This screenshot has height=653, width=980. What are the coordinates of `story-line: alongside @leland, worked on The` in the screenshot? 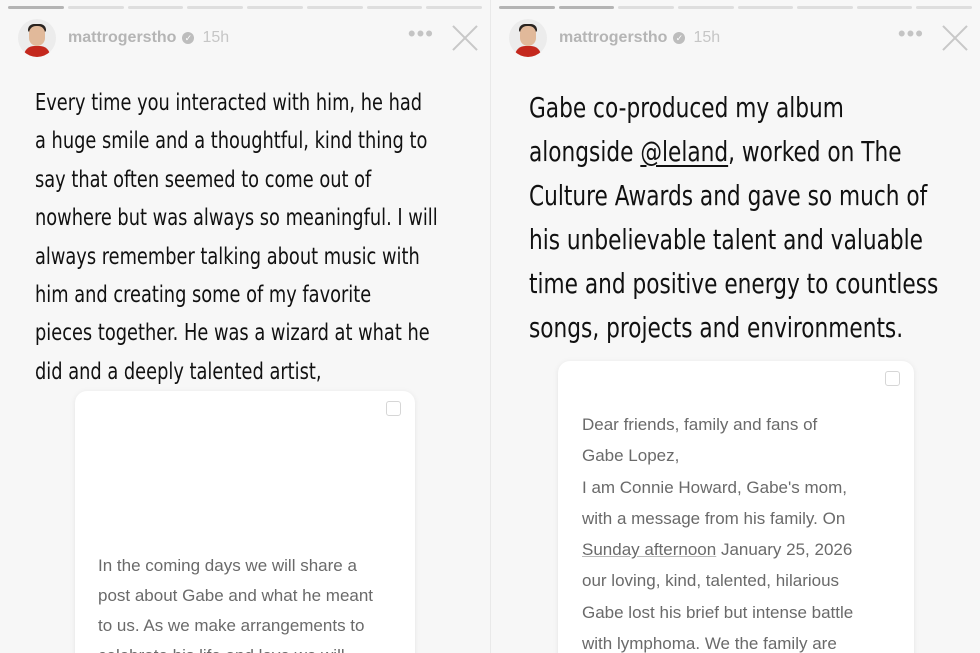 It's located at (744, 152).